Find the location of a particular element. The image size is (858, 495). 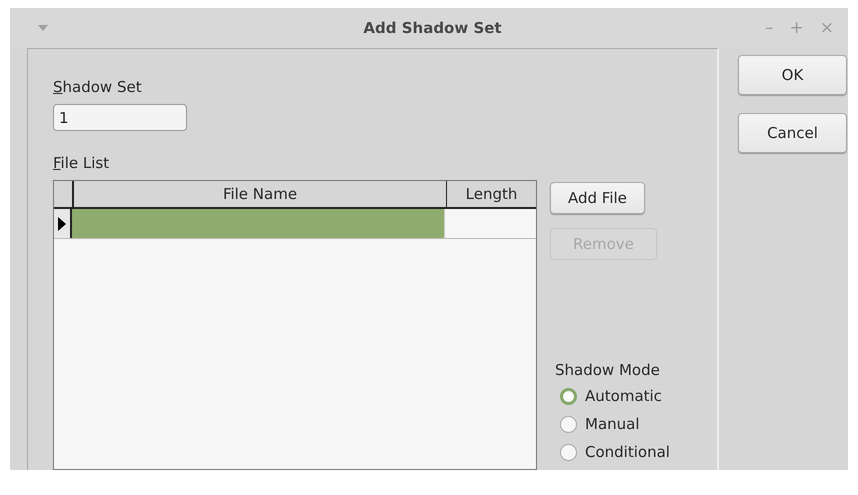

shadow-set-field: 1 is located at coordinates (120, 117).